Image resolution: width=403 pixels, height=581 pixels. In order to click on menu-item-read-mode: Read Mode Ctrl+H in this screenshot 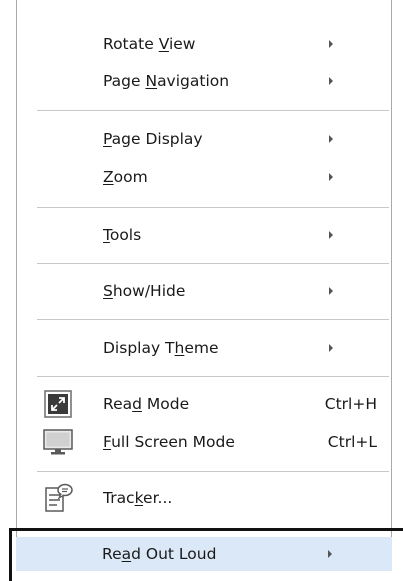, I will do `click(204, 404)`.